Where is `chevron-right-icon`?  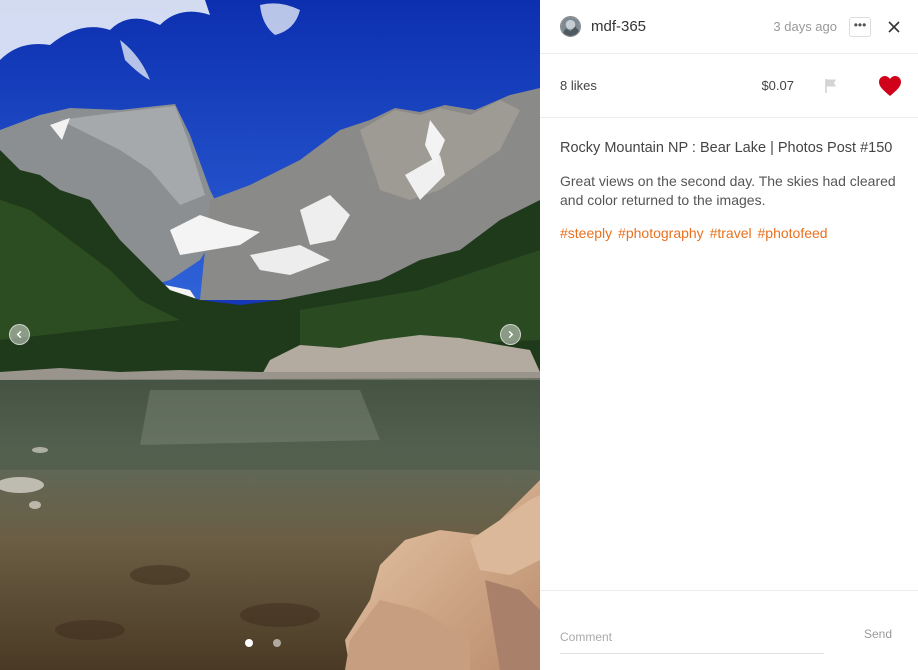 chevron-right-icon is located at coordinates (511, 334).